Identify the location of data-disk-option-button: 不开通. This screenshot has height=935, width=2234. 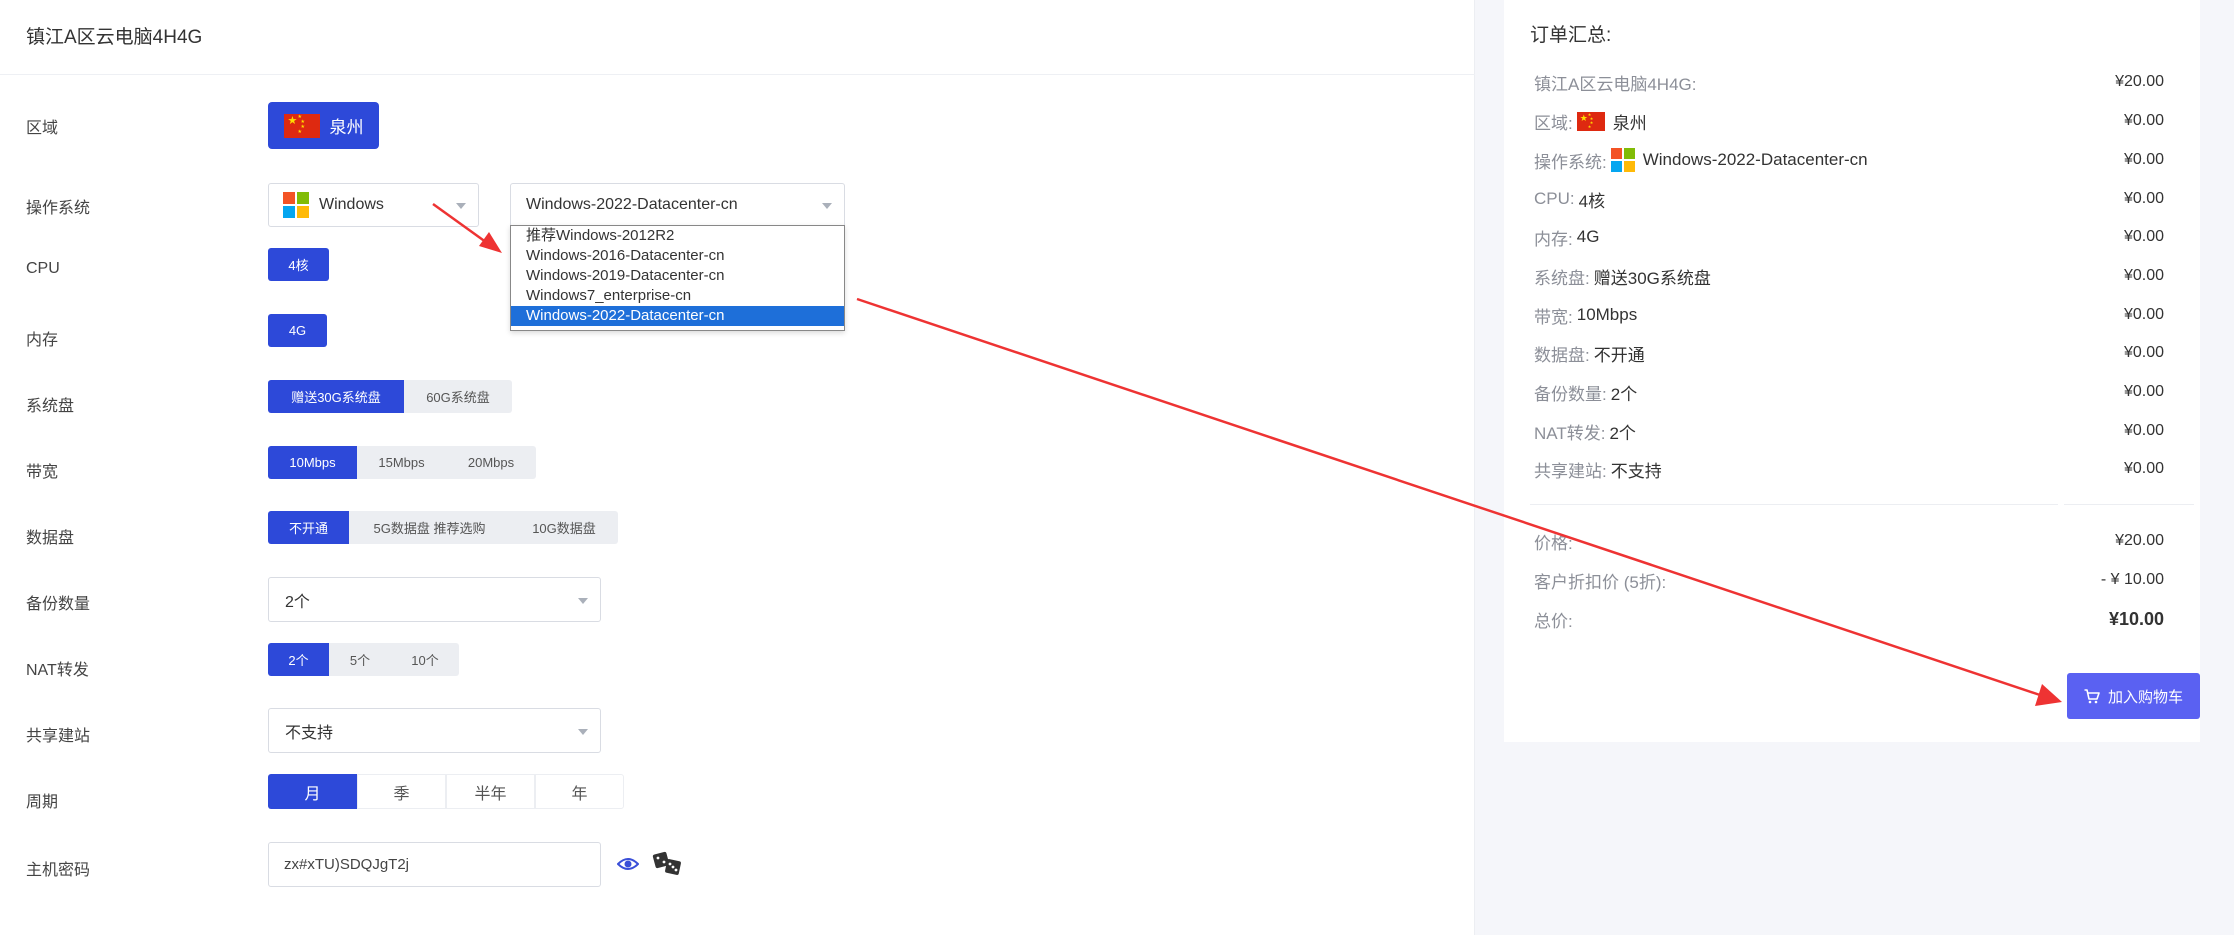
(308, 527).